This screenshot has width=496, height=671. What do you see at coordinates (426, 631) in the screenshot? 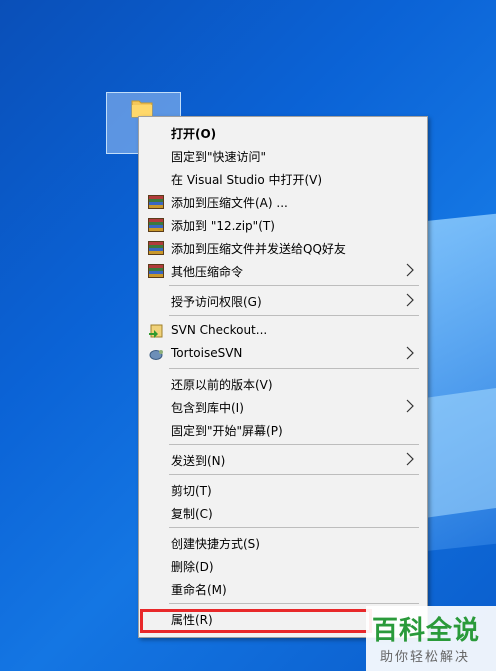
I see `watermark-title: 百科全说` at bounding box center [426, 631].